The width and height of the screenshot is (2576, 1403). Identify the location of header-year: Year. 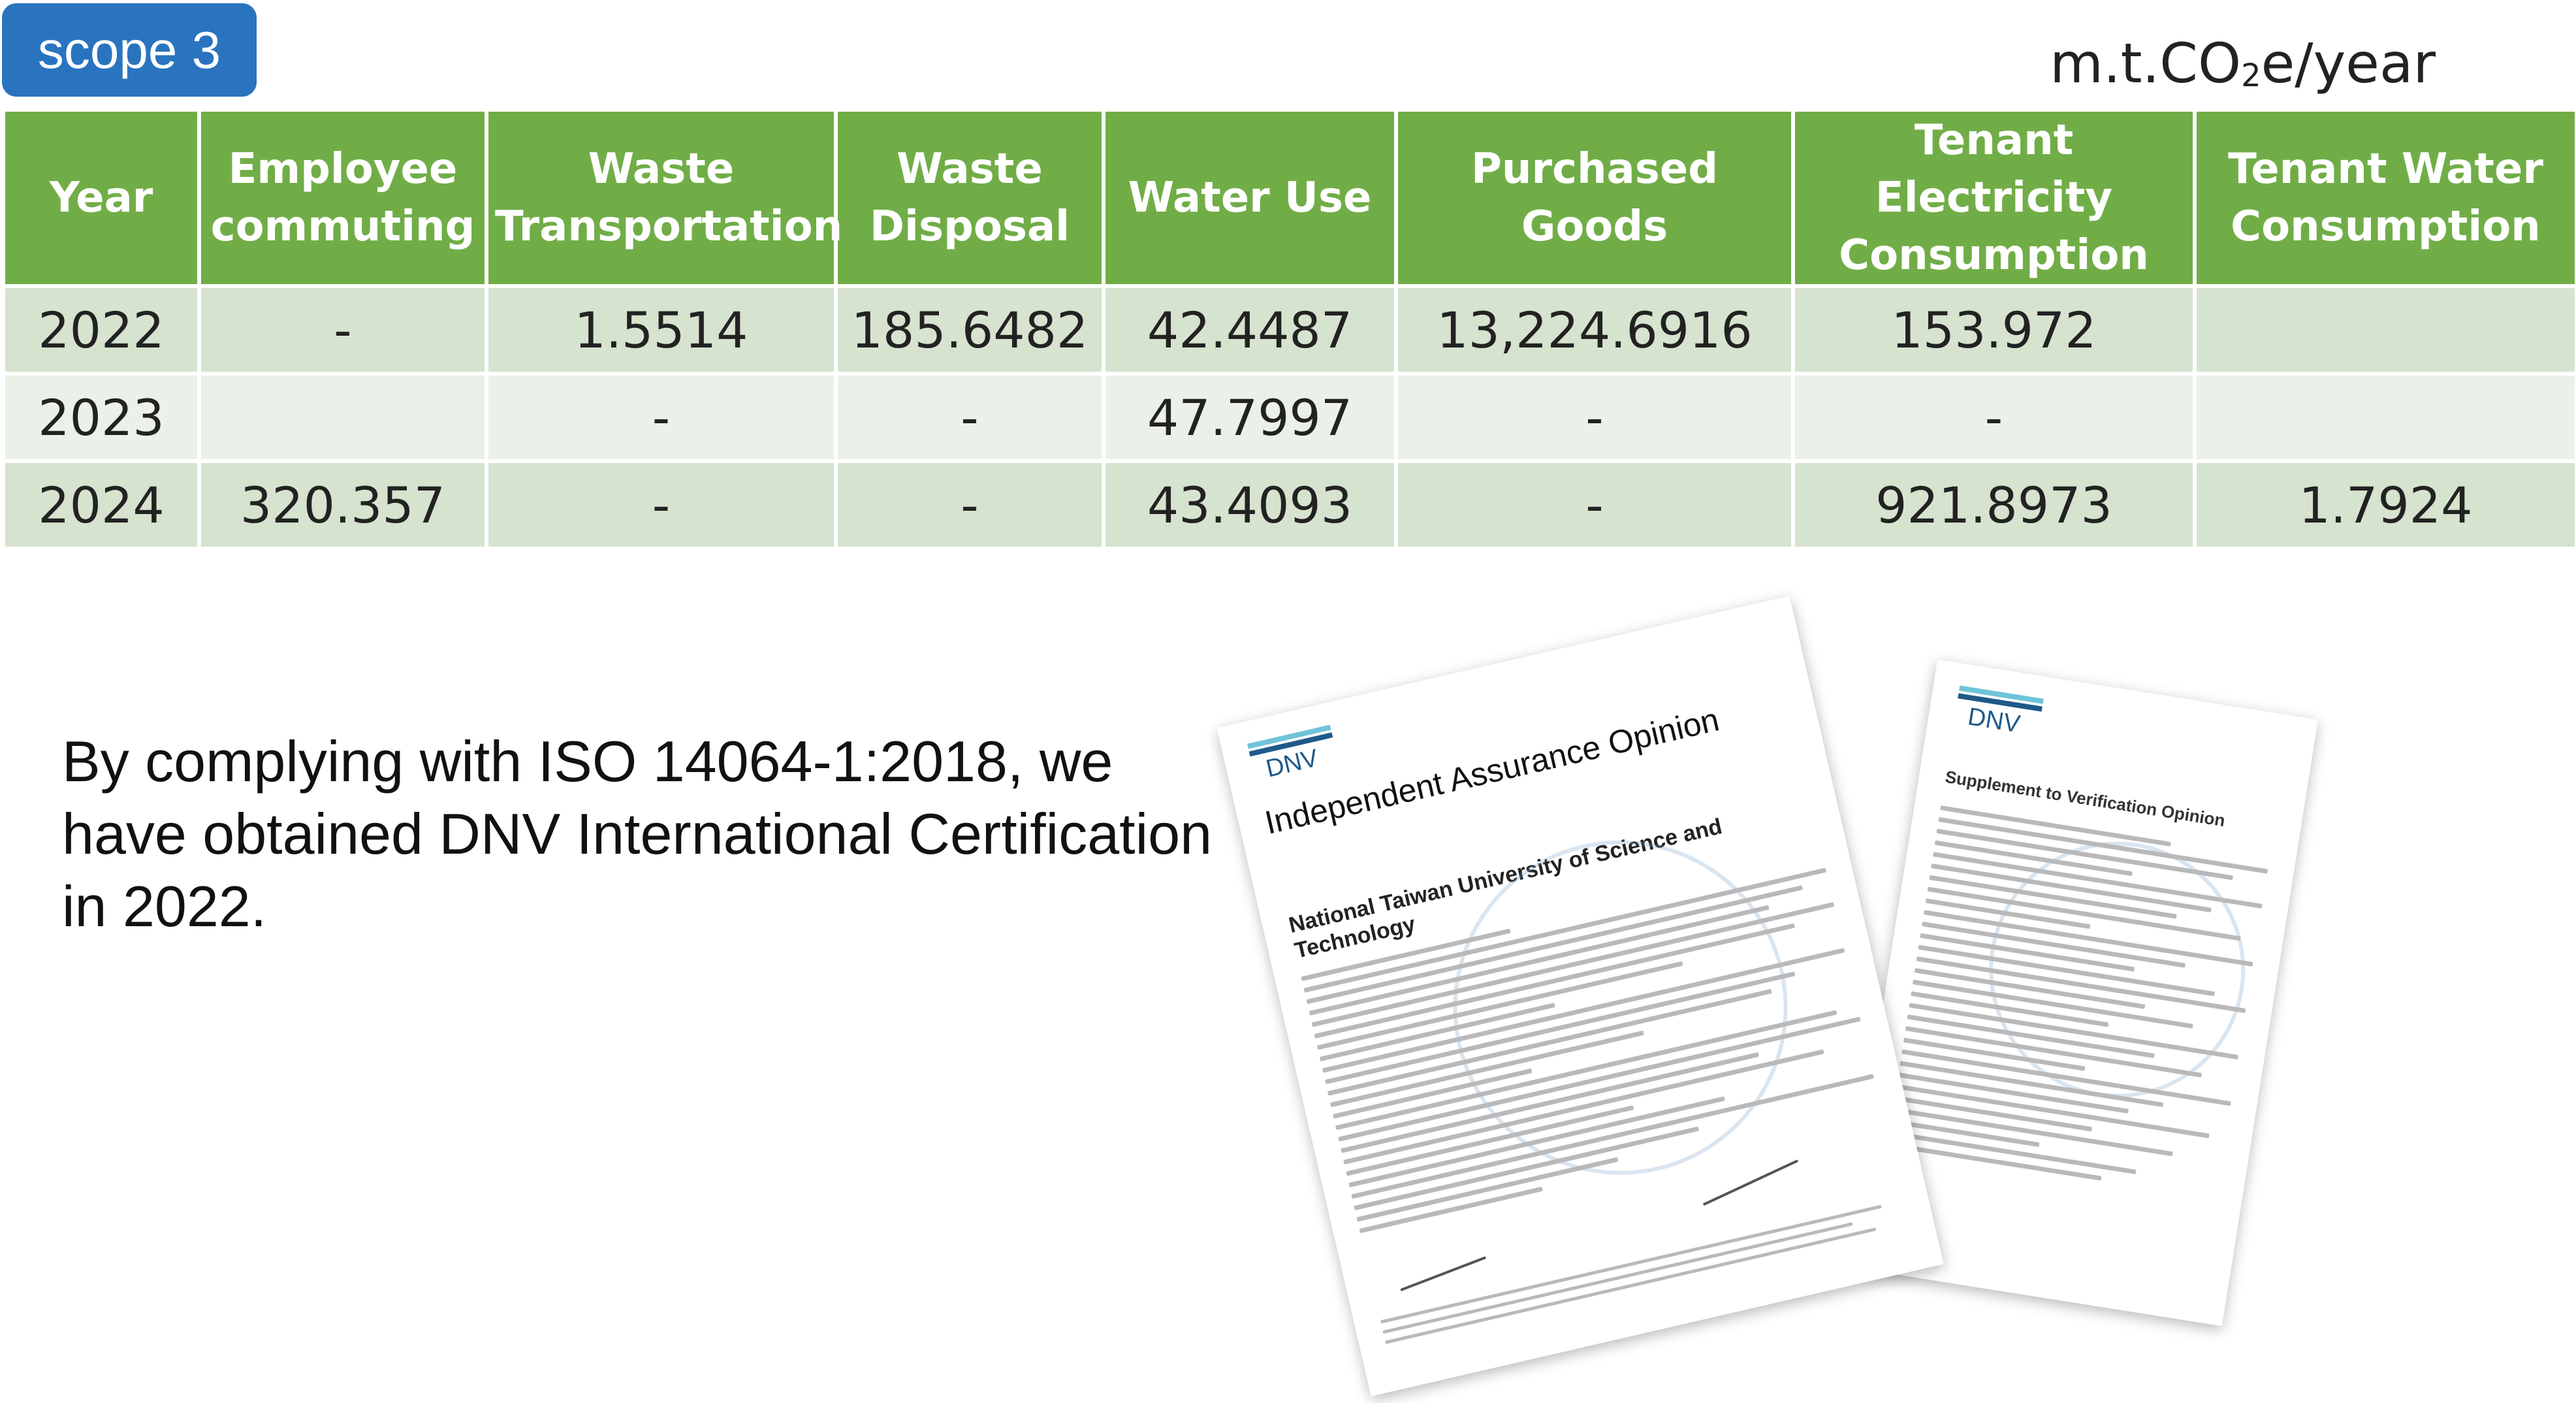
(101, 198).